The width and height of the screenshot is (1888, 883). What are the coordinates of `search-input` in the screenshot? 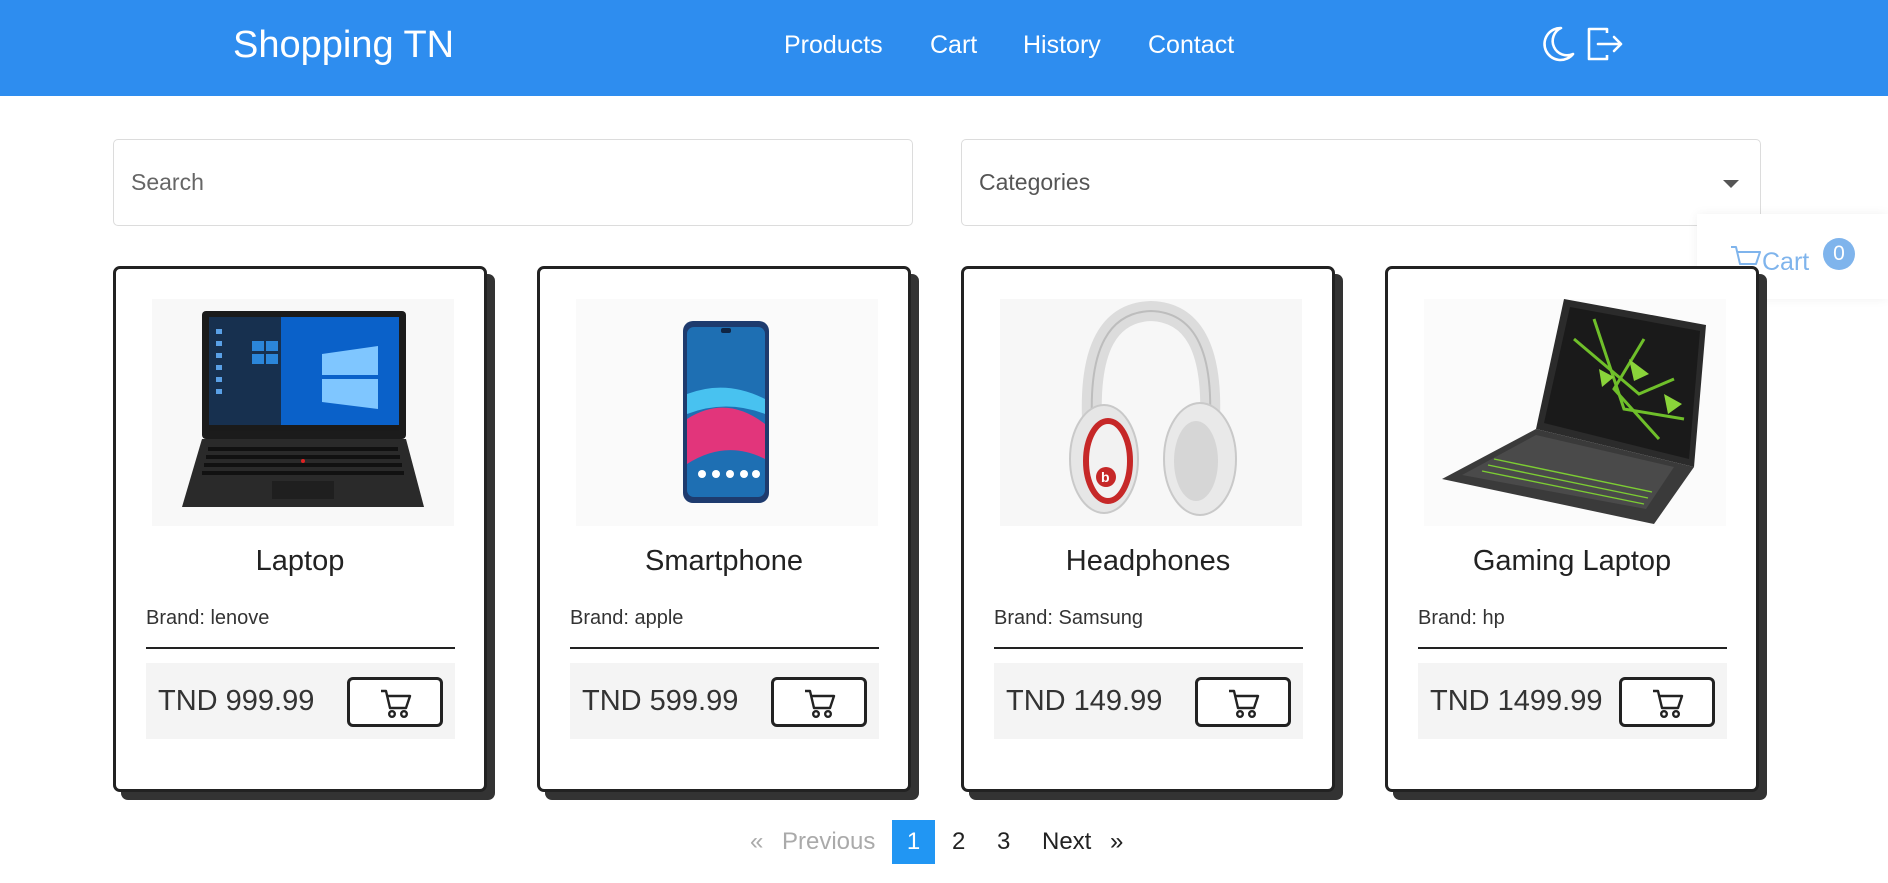 It's located at (511, 182).